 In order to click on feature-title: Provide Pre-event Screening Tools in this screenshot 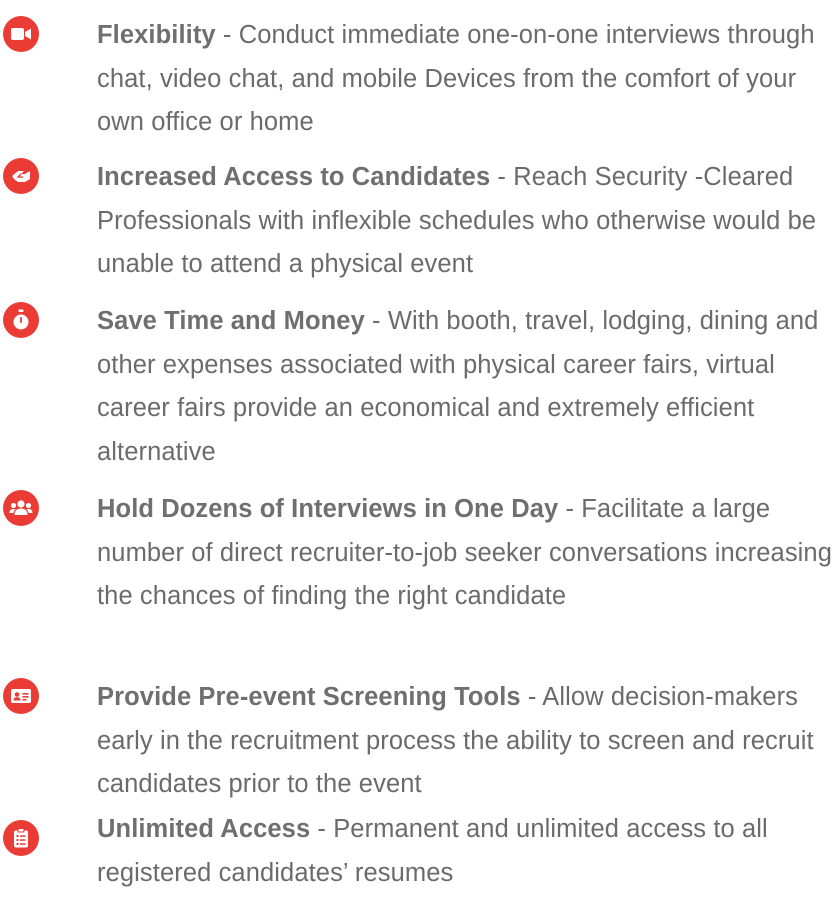, I will do `click(309, 697)`.